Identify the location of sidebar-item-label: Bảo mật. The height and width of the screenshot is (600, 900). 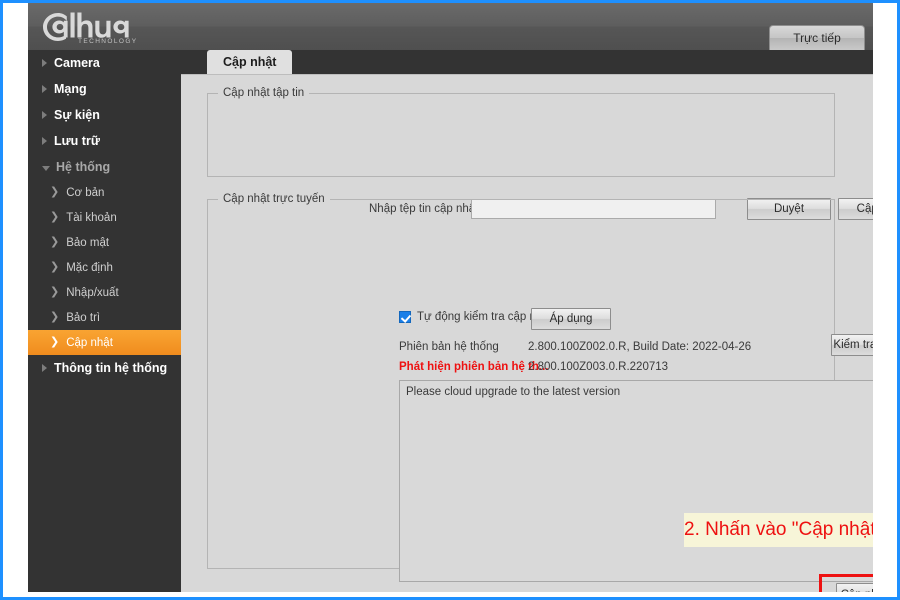
(88, 242).